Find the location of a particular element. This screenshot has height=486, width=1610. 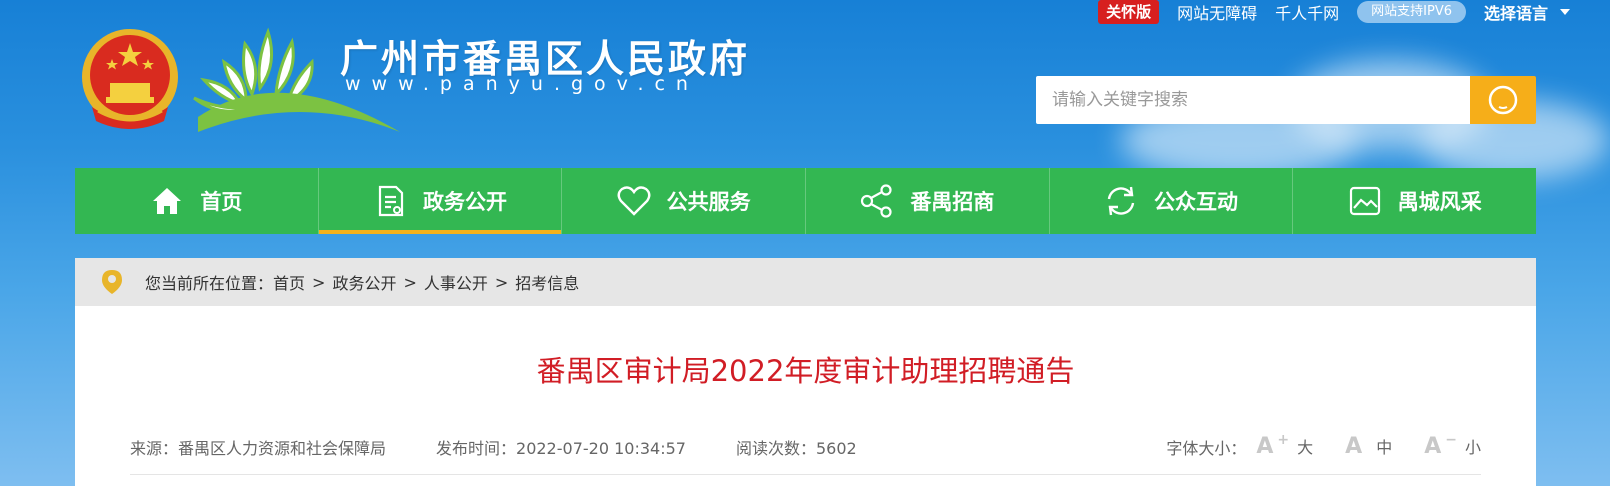

nav-item-gov-affairs: 政务公开 is located at coordinates (440, 201).